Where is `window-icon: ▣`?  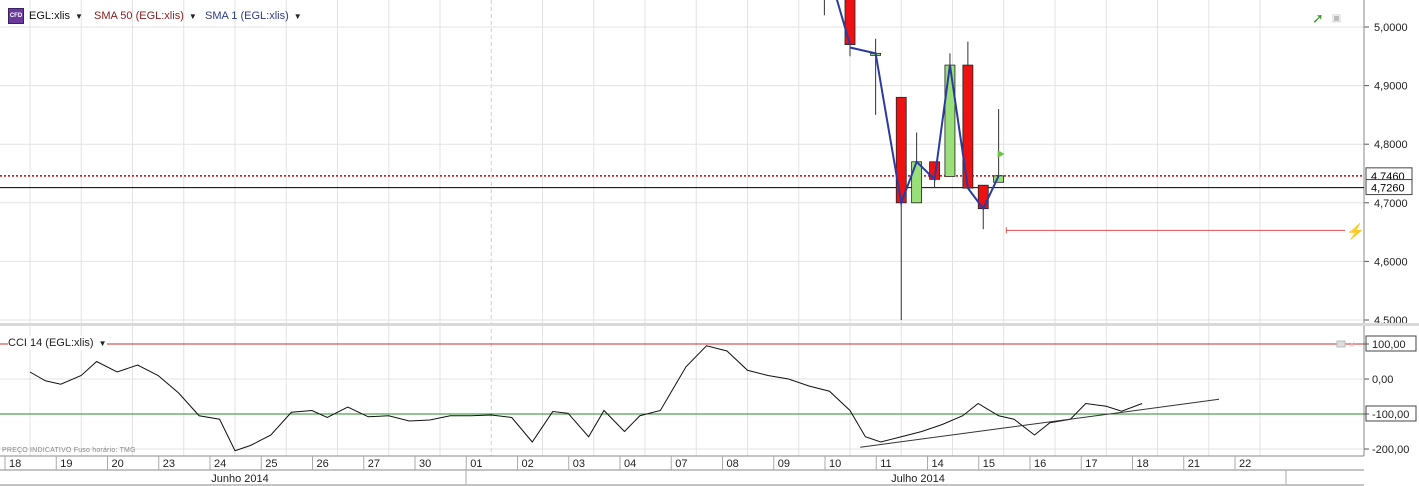
window-icon: ▣ is located at coordinates (1336, 18).